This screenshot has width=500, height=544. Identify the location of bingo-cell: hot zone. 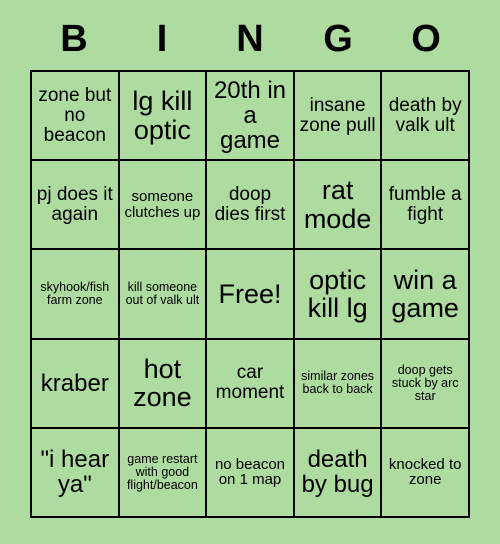
(163, 384).